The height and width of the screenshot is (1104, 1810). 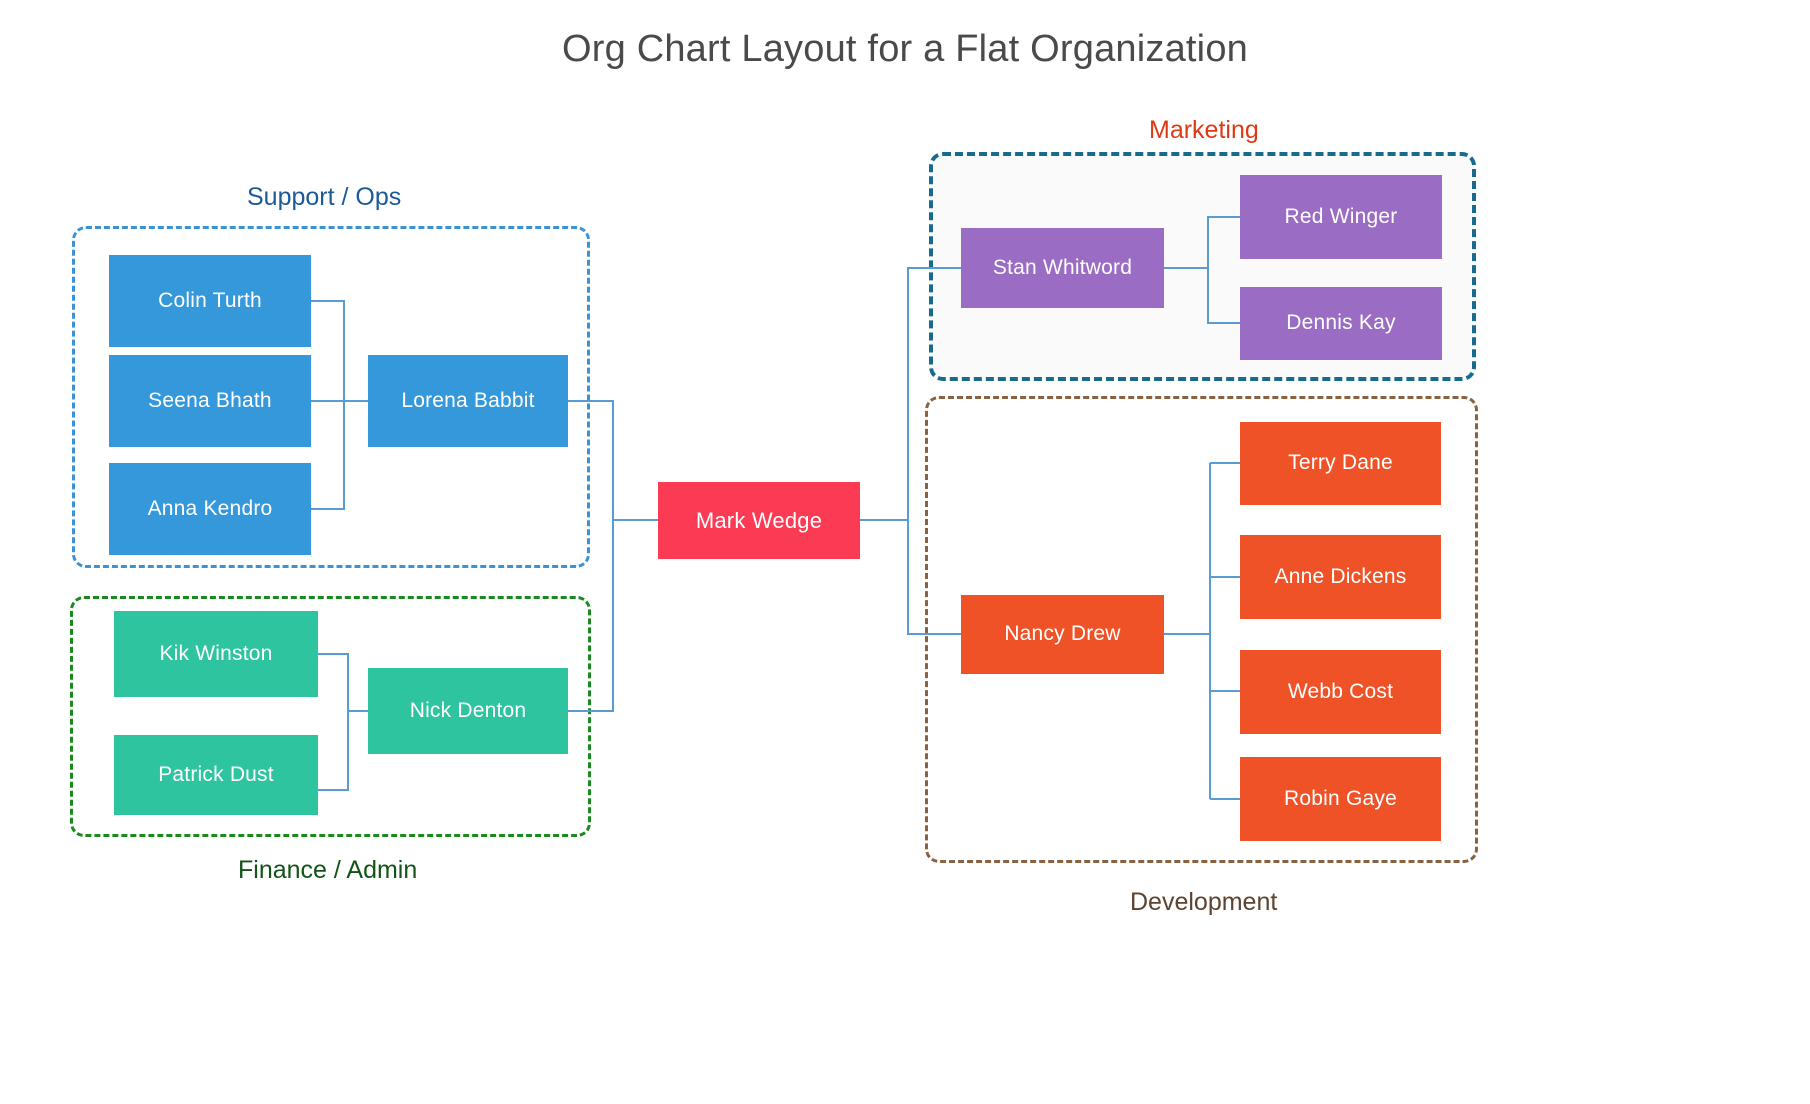 I want to click on group-label-development: Development, so click(x=1204, y=902).